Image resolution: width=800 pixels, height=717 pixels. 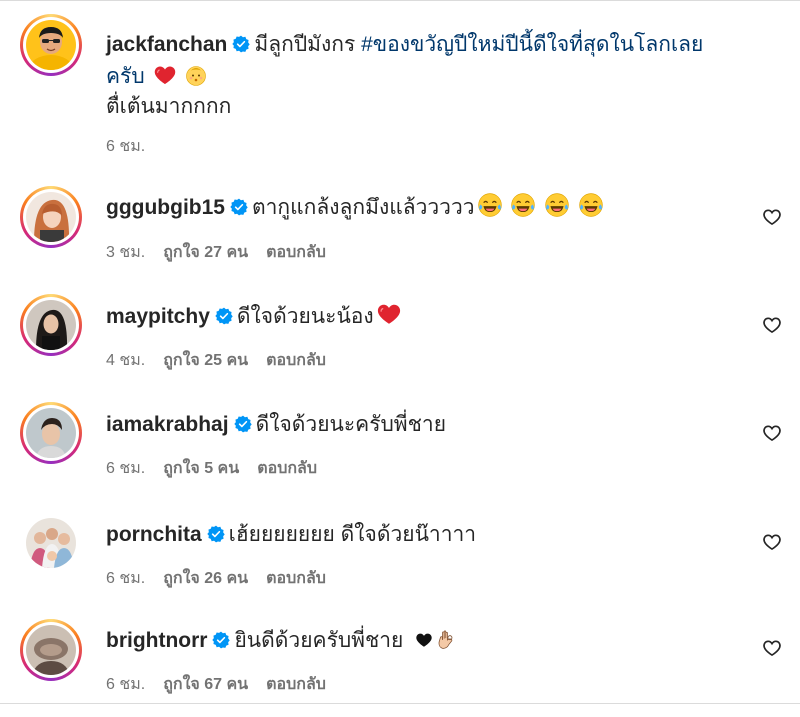 What do you see at coordinates (532, 44) in the screenshot?
I see `hashtag-link: #ของขวัญปีใหม่ปีนี้ดีใจที่สุดในโลกเลย` at bounding box center [532, 44].